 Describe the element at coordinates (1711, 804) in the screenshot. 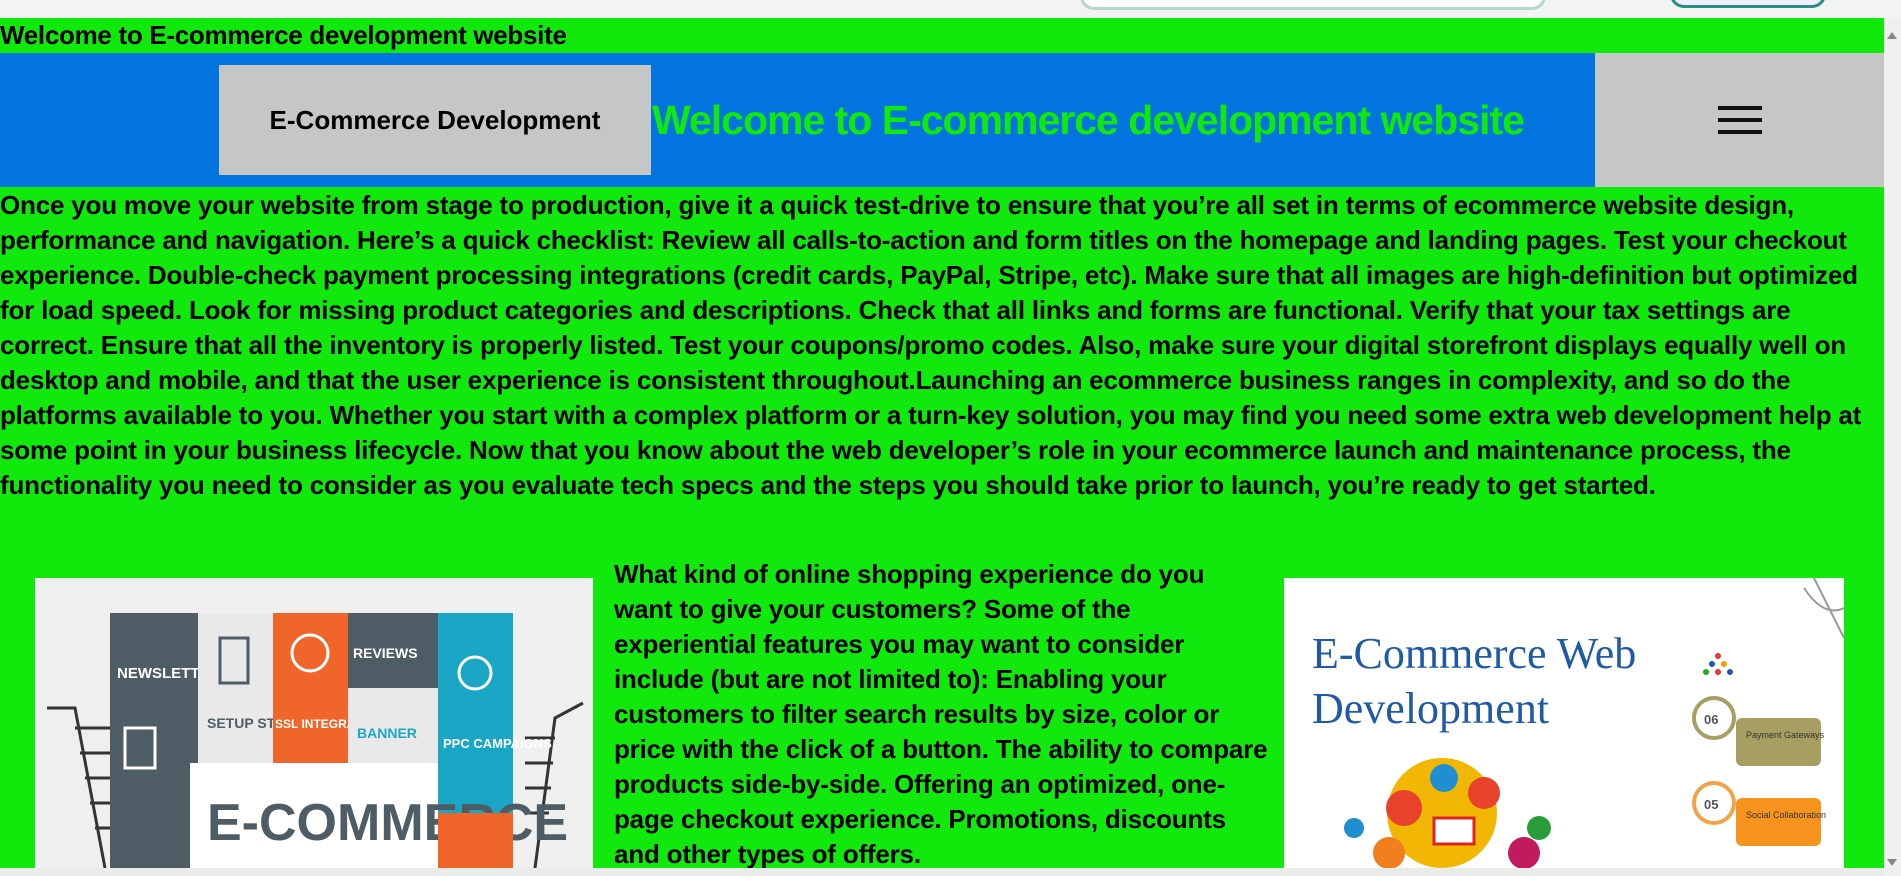

I see `step2-number: 05` at that location.